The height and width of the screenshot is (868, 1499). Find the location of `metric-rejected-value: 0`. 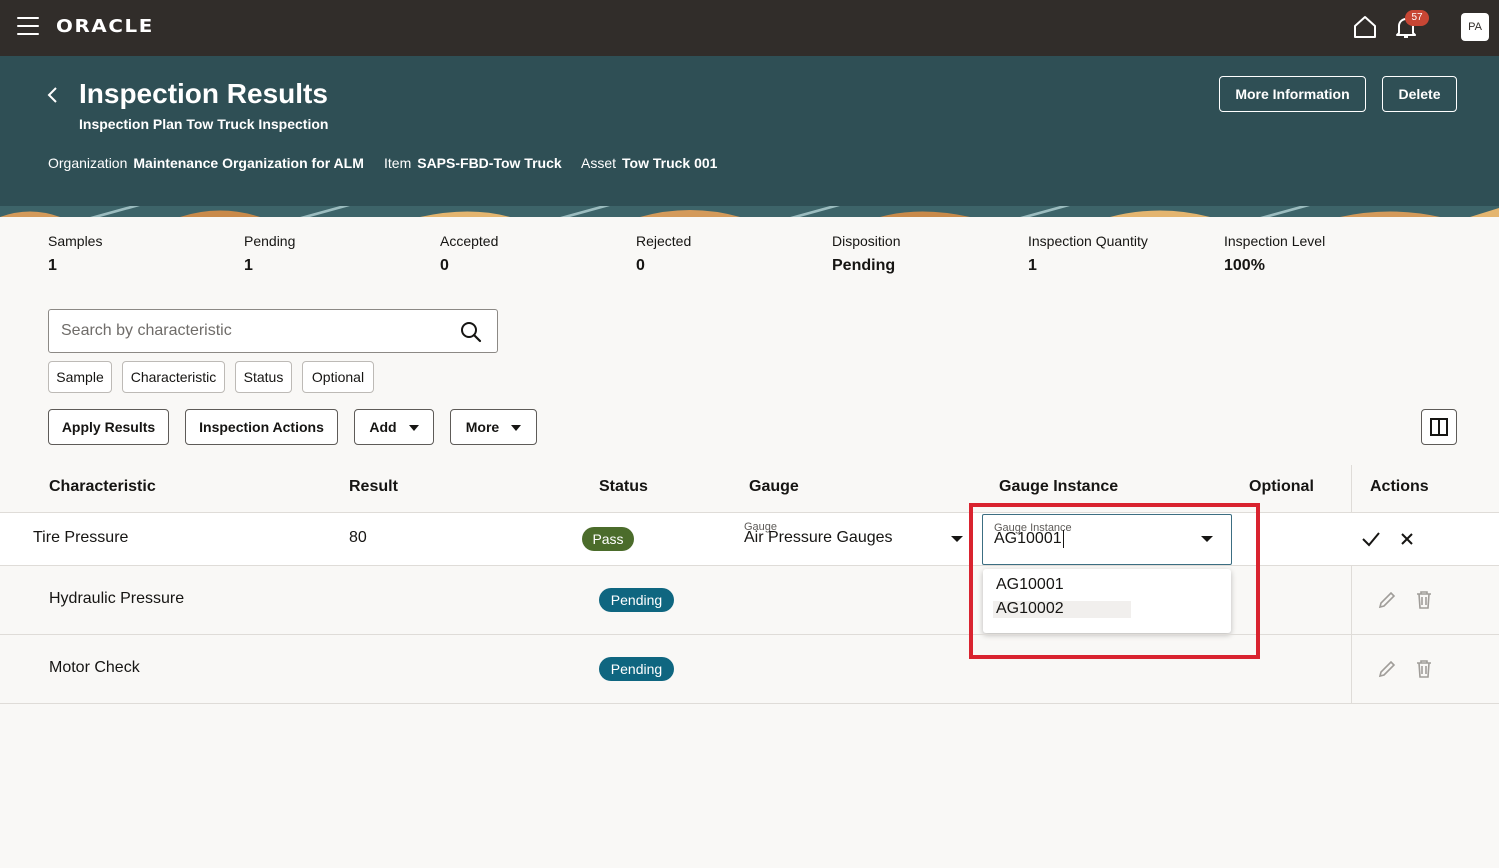

metric-rejected-value: 0 is located at coordinates (640, 265).